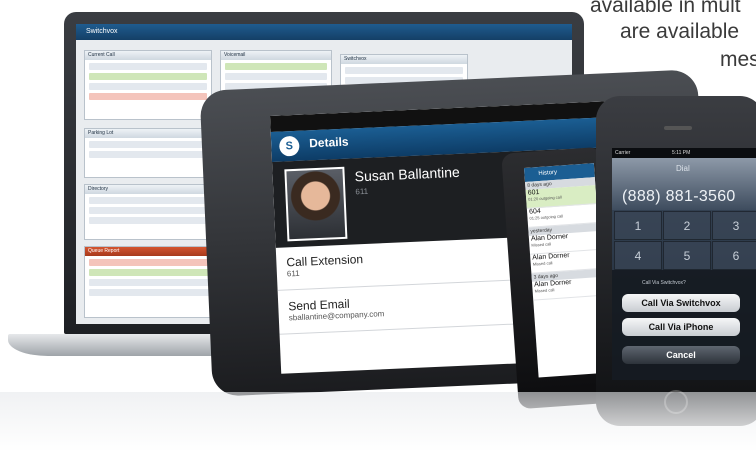 Image resolution: width=756 pixels, height=452 pixels. I want to click on keypad-key: 1, so click(638, 225).